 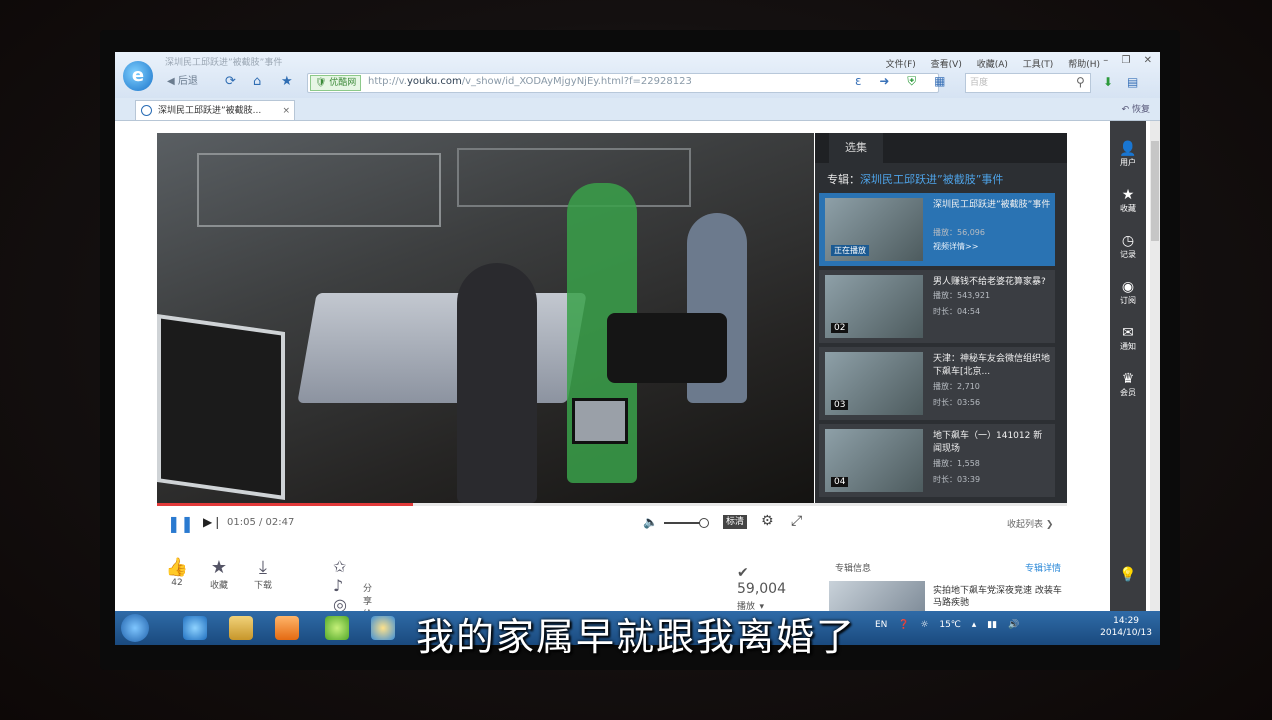 I want to click on search-input: 百度, so click(x=1028, y=83).